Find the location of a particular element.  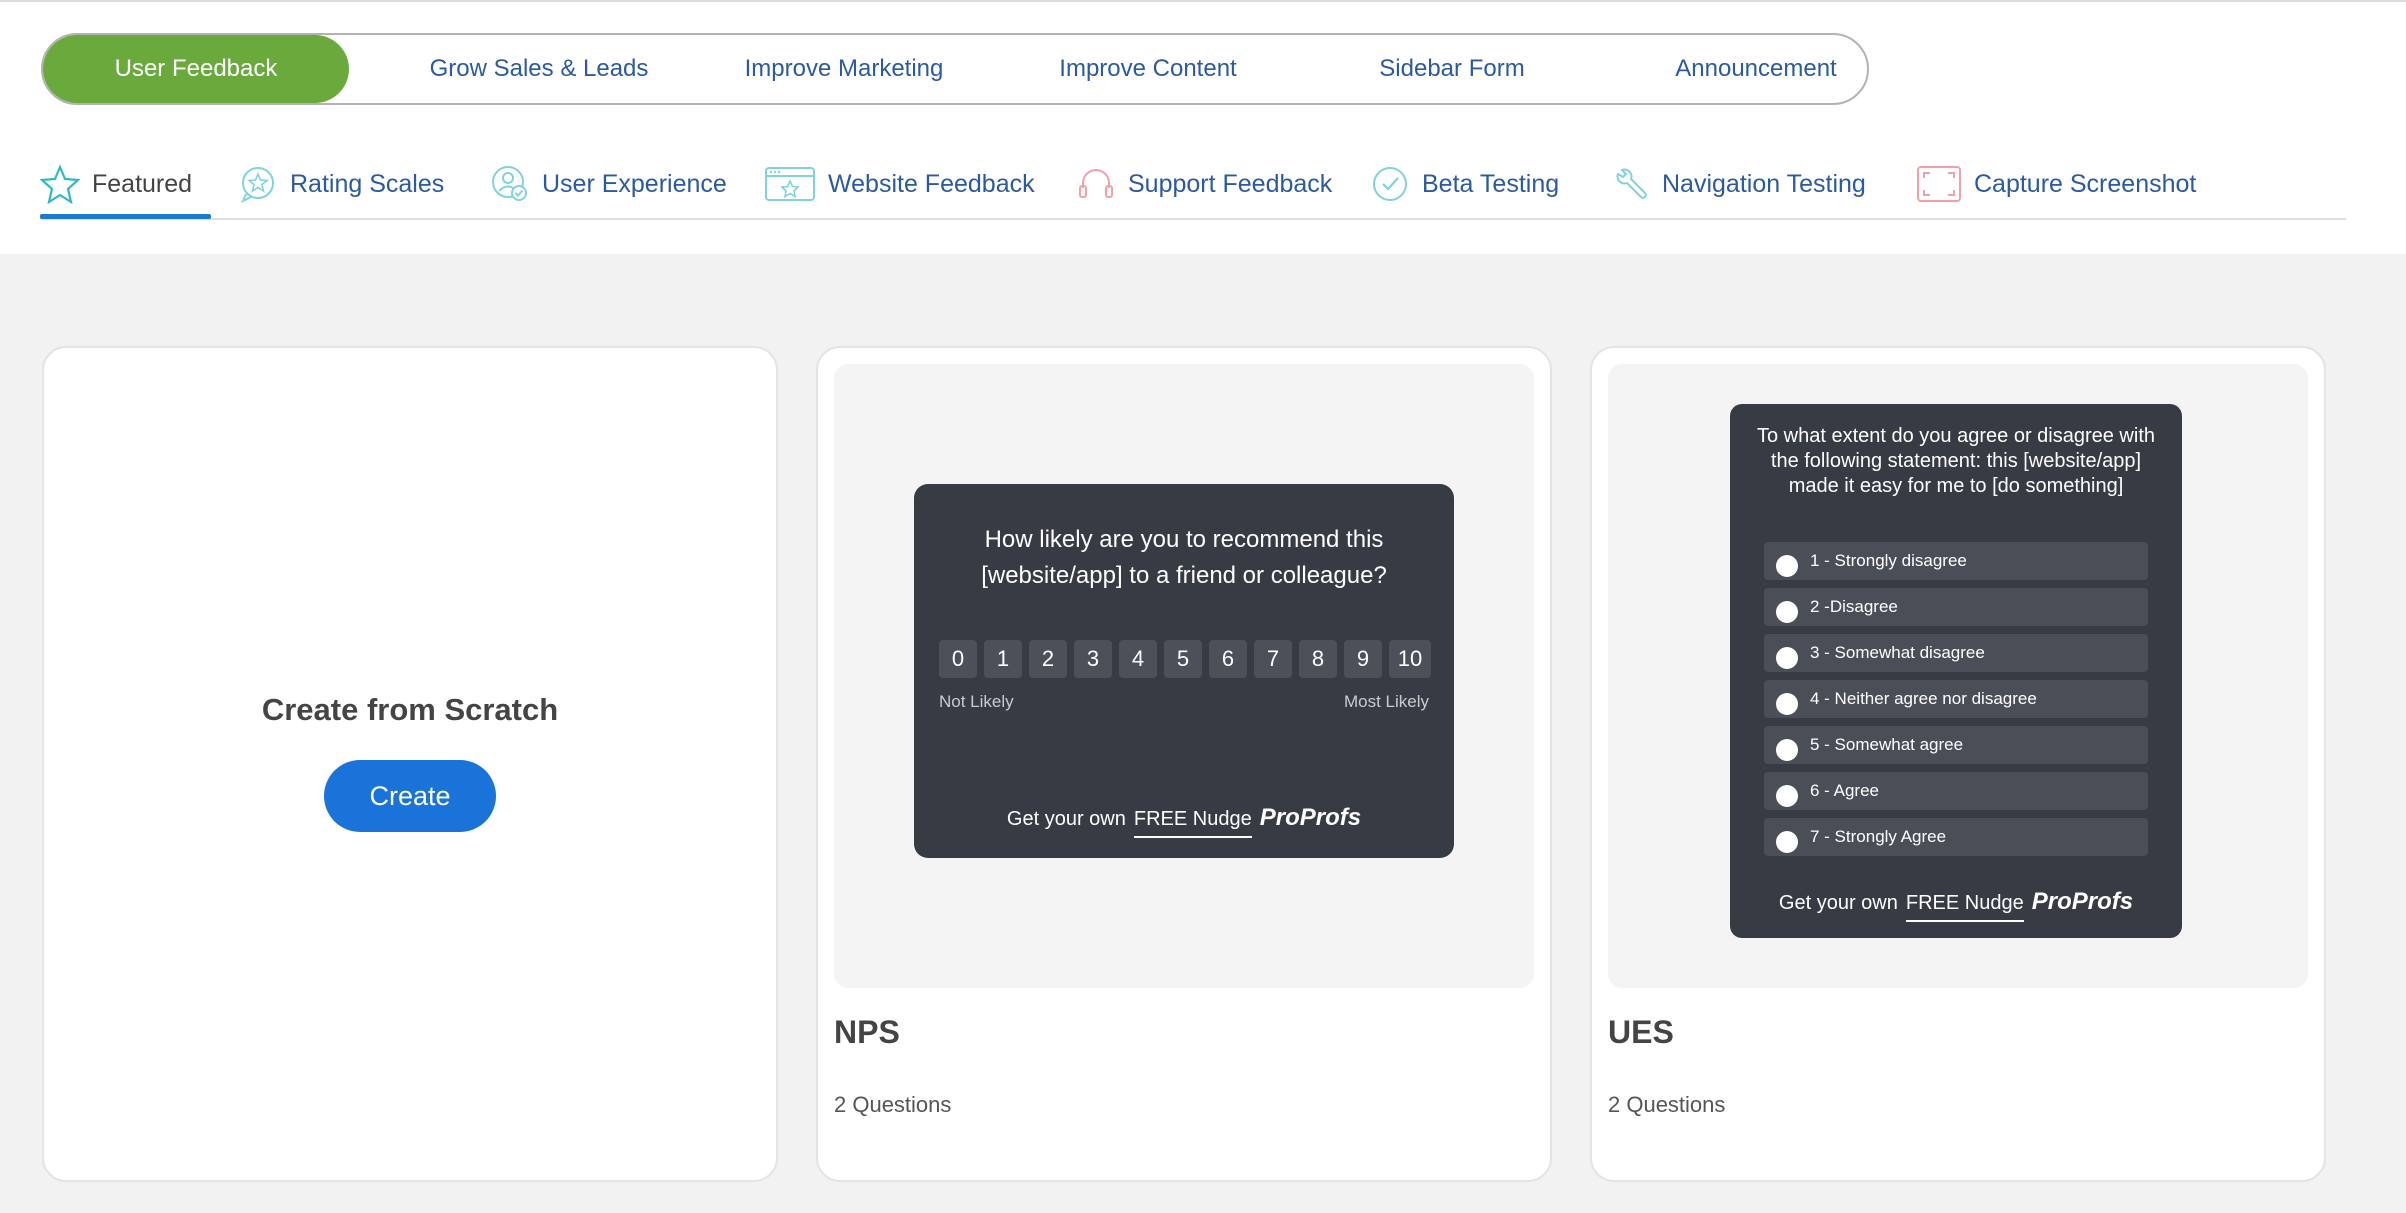

nps-score-7: 7 is located at coordinates (1273, 659).